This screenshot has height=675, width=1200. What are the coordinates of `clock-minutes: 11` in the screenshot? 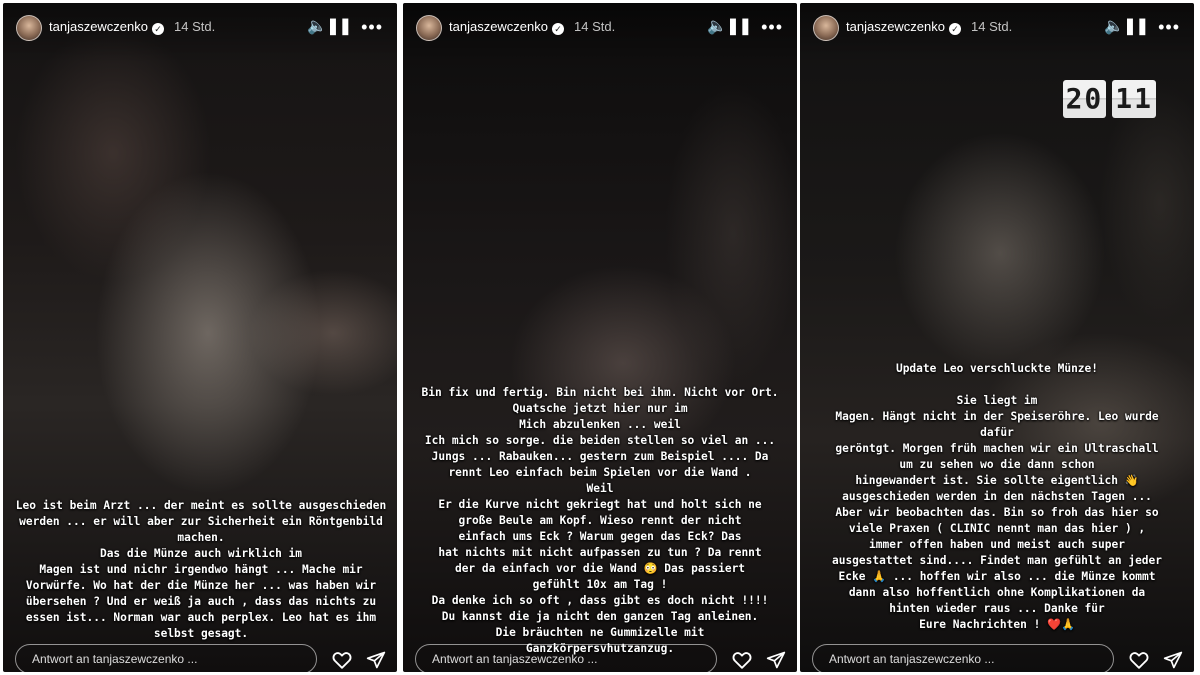 It's located at (1134, 99).